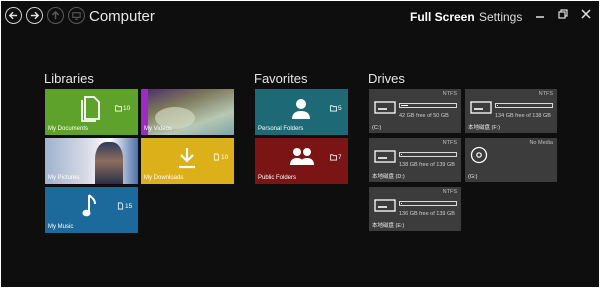  I want to click on monitor-icon, so click(76, 16).